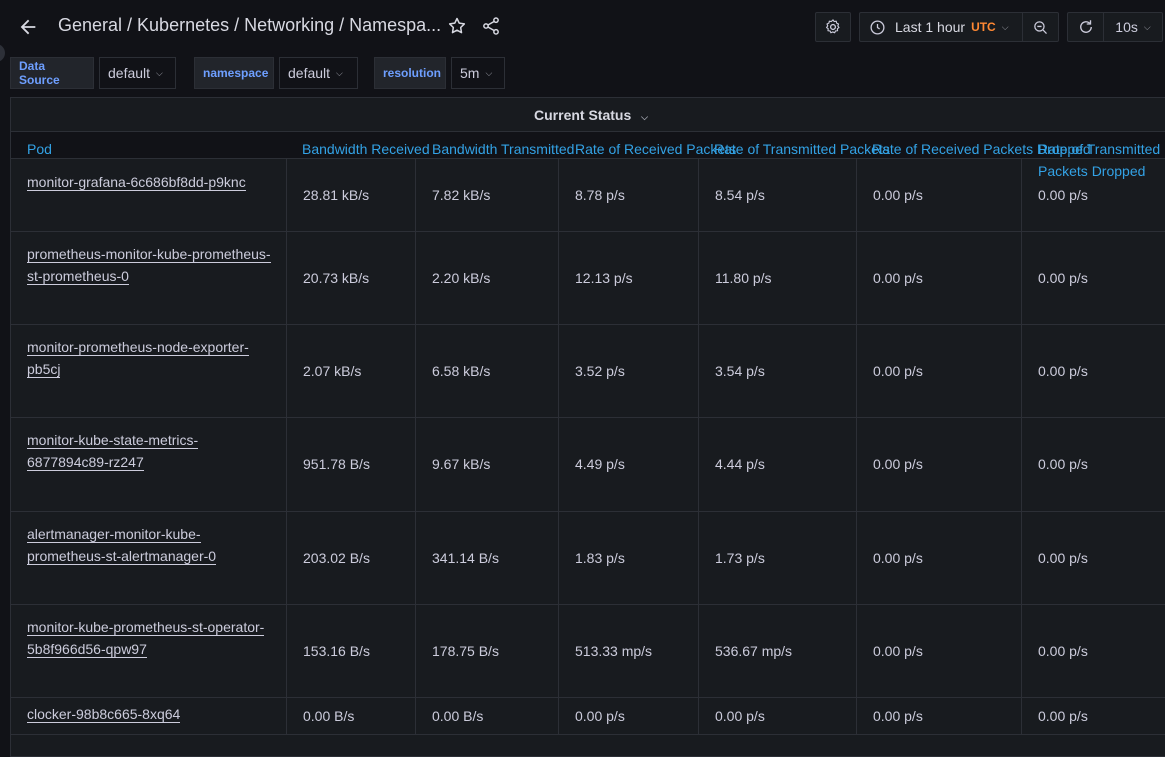 Image resolution: width=1165 pixels, height=757 pixels. What do you see at coordinates (740, 557) in the screenshot?
I see `cell-value: 1.73 p/s` at bounding box center [740, 557].